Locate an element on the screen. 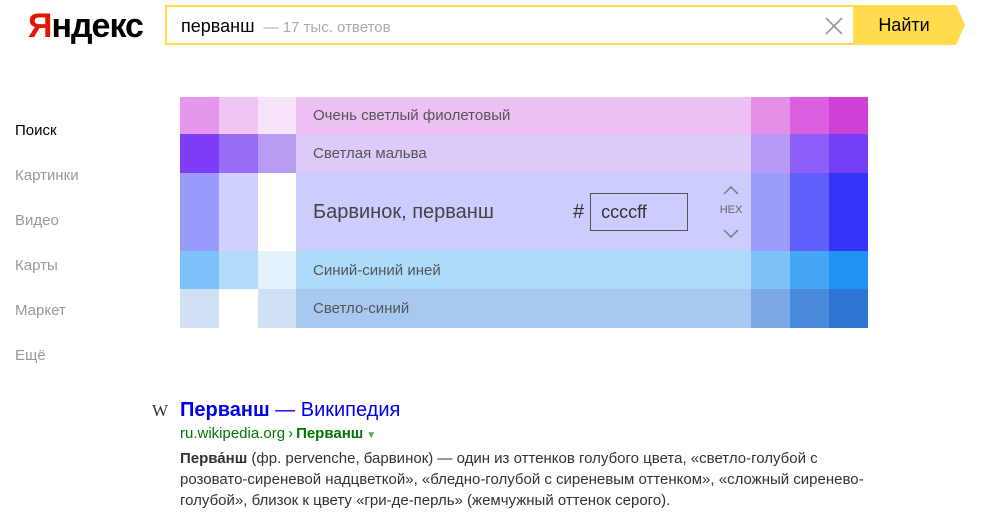 This screenshot has width=995, height=516. nav-item-video: Видео is located at coordinates (47, 220).